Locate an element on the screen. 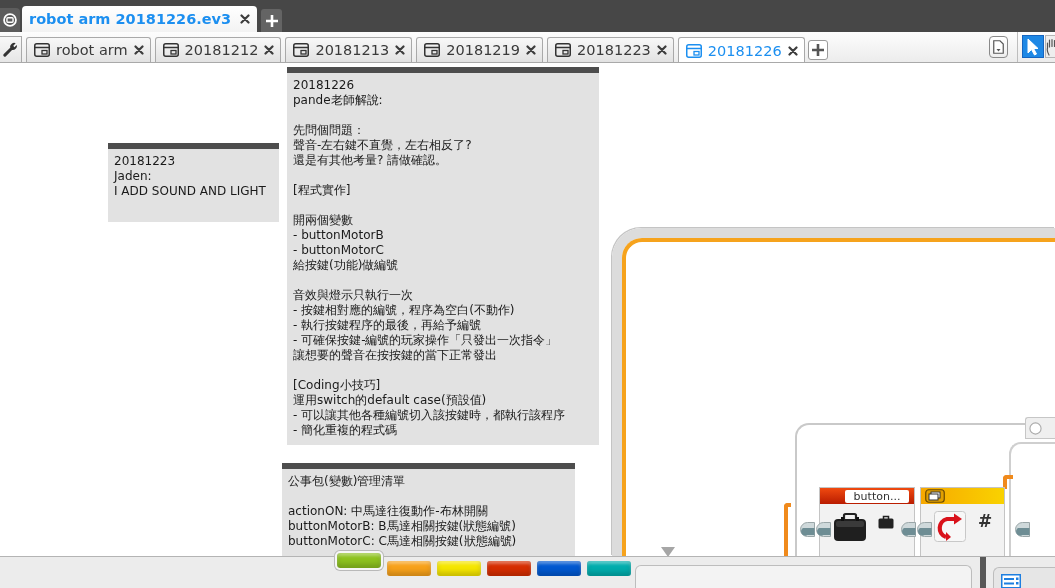 This screenshot has width=1055, height=588. comment-text: [Coding小技巧] is located at coordinates (337, 385).